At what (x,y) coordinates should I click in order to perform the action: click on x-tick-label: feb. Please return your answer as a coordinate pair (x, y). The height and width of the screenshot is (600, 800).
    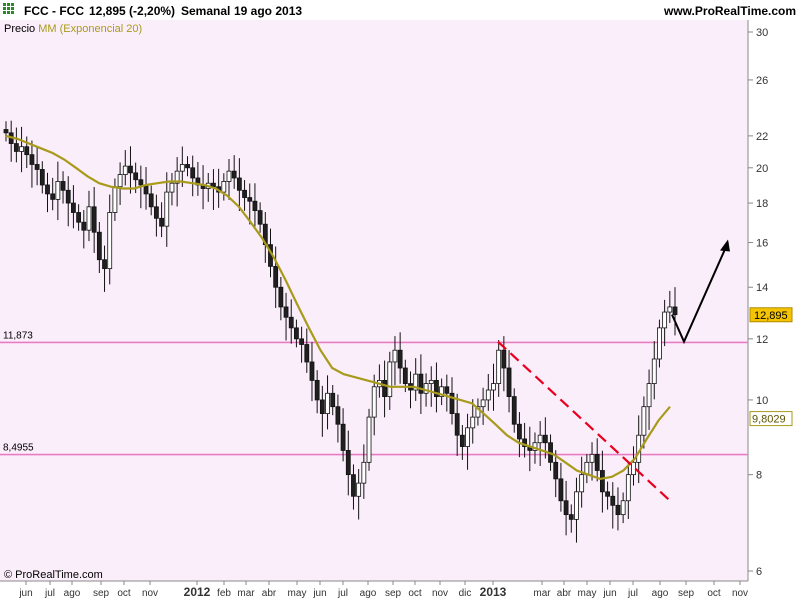
    Looking at the image, I should click on (224, 593).